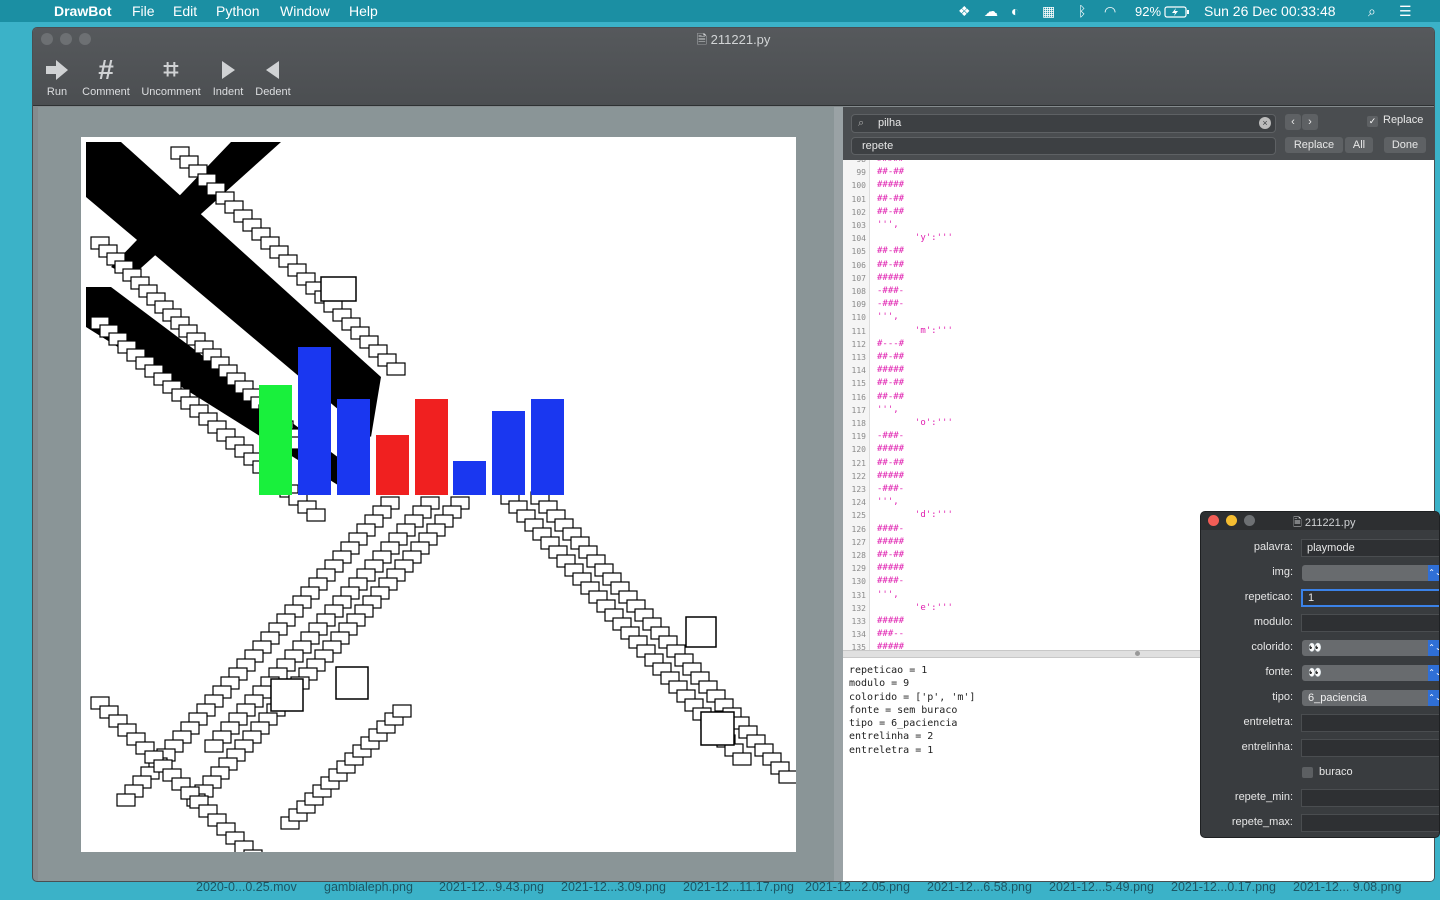 Image resolution: width=1440 pixels, height=900 pixels. What do you see at coordinates (890, 123) in the screenshot?
I see `find-value: pilha` at bounding box center [890, 123].